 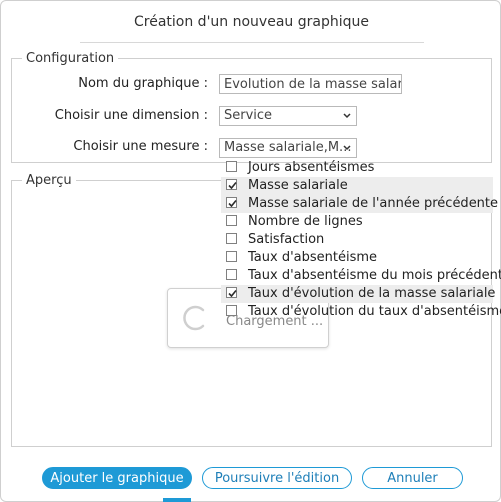 I want to click on dimension-label: Choisir une dimension :, so click(x=131, y=115).